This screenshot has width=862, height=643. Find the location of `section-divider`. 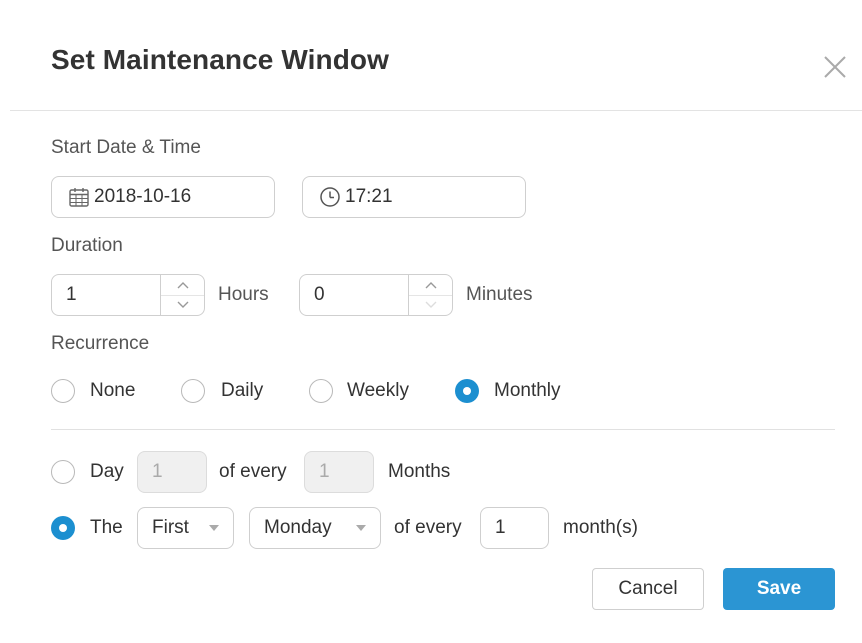

section-divider is located at coordinates (443, 429).